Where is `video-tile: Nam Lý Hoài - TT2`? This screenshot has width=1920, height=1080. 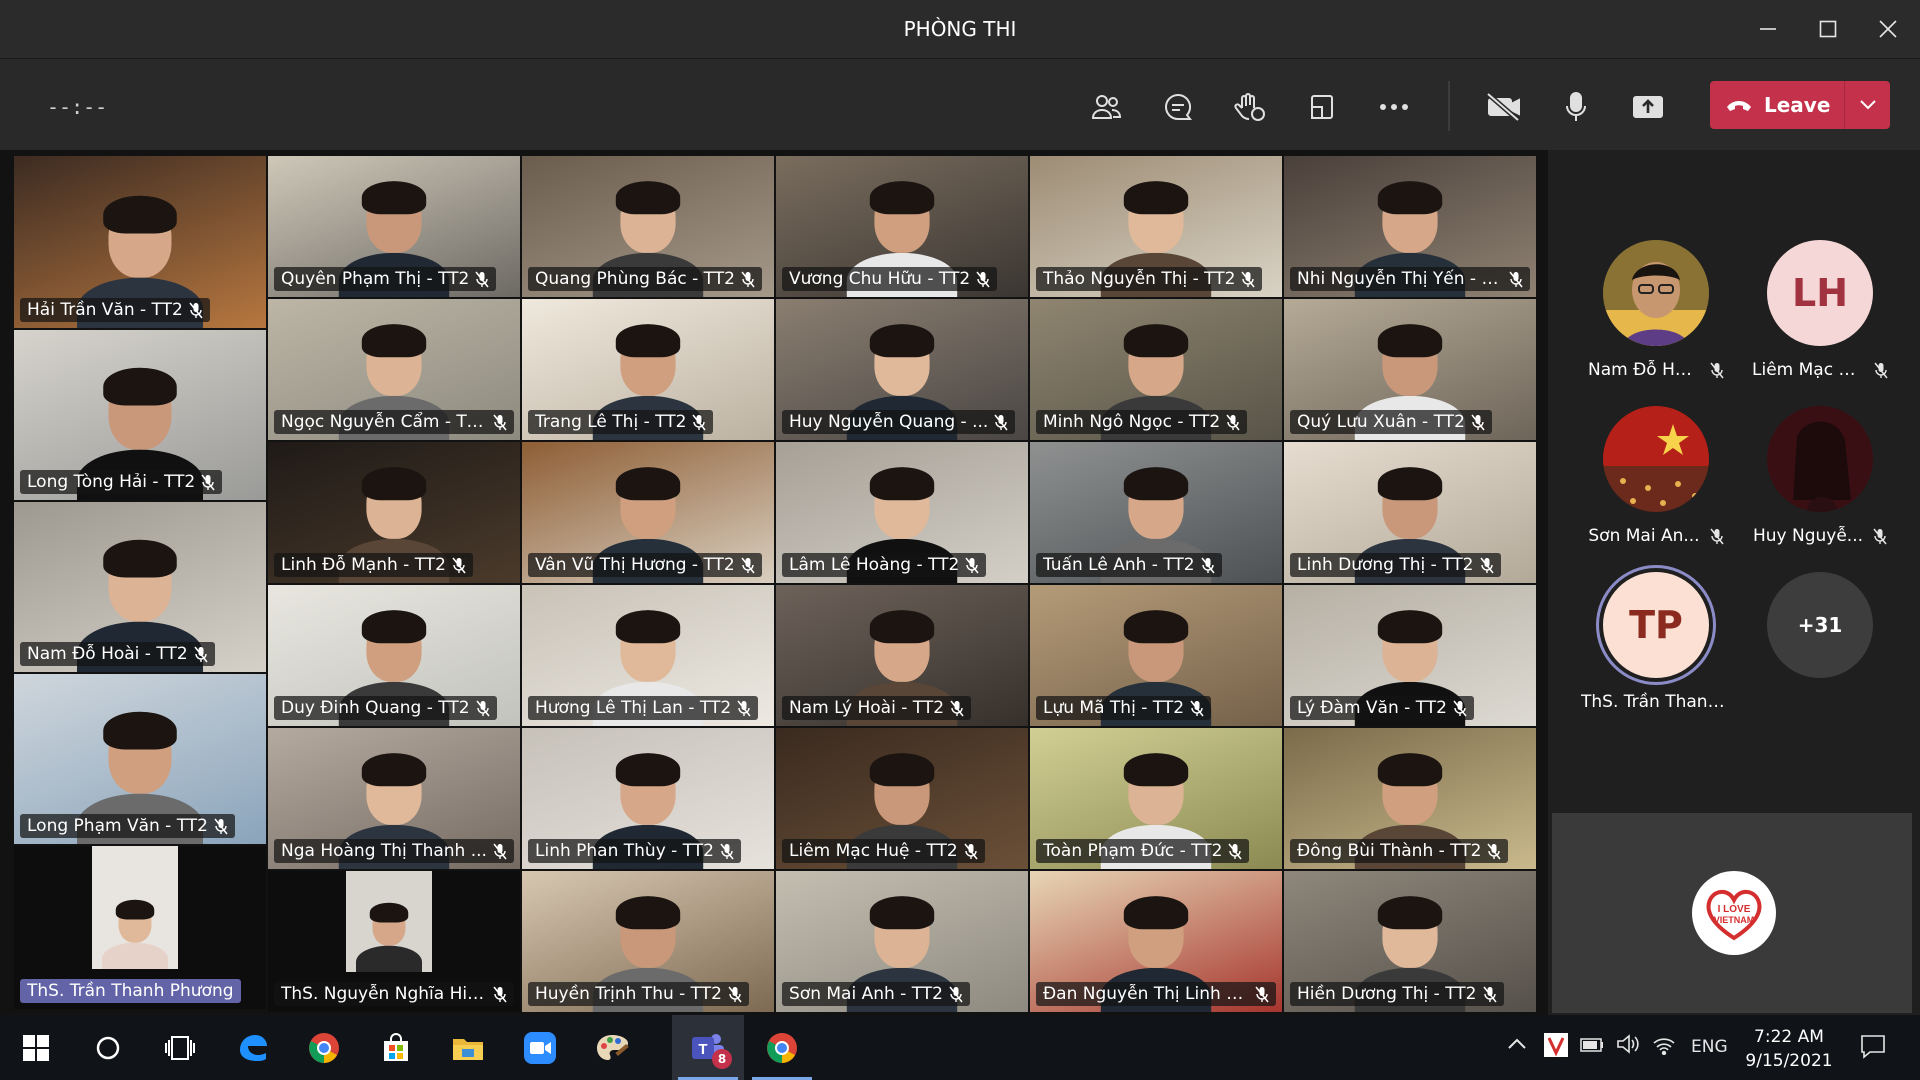
video-tile: Nam Lý Hoài - TT2 is located at coordinates (902, 655).